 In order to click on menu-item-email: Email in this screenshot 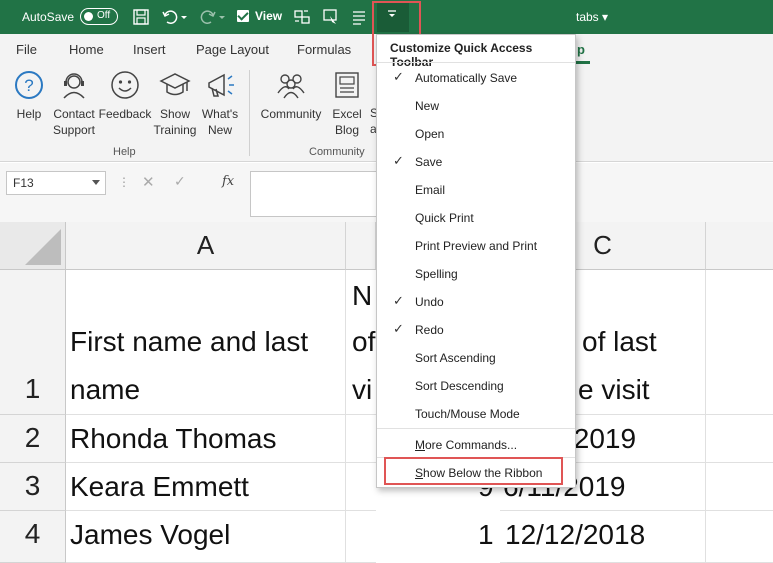, I will do `click(476, 190)`.